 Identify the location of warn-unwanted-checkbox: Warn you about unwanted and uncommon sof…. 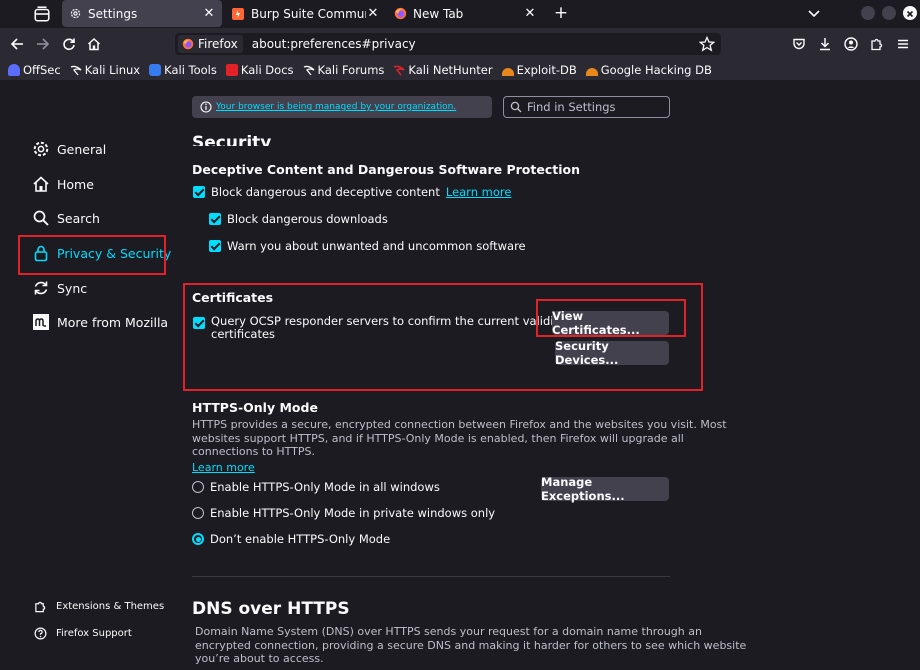
(367, 246).